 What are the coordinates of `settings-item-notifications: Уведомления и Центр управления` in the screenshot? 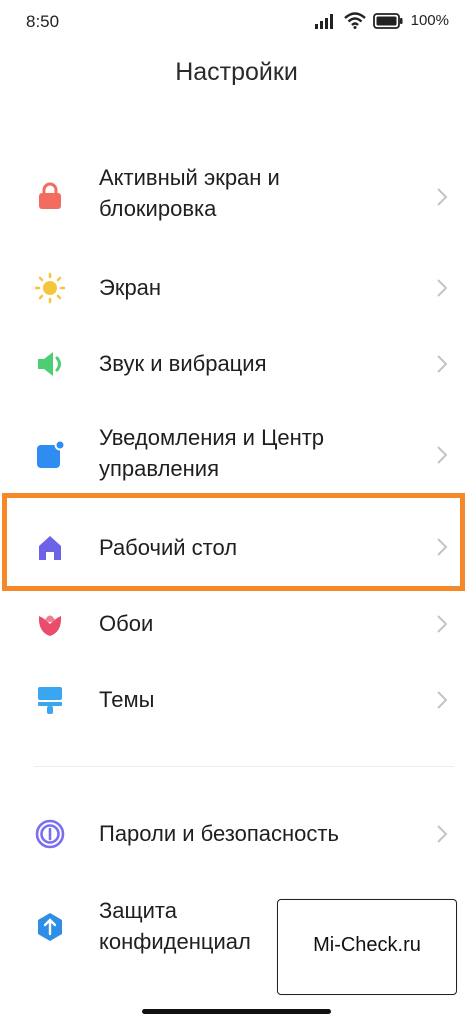 It's located at (236, 457).